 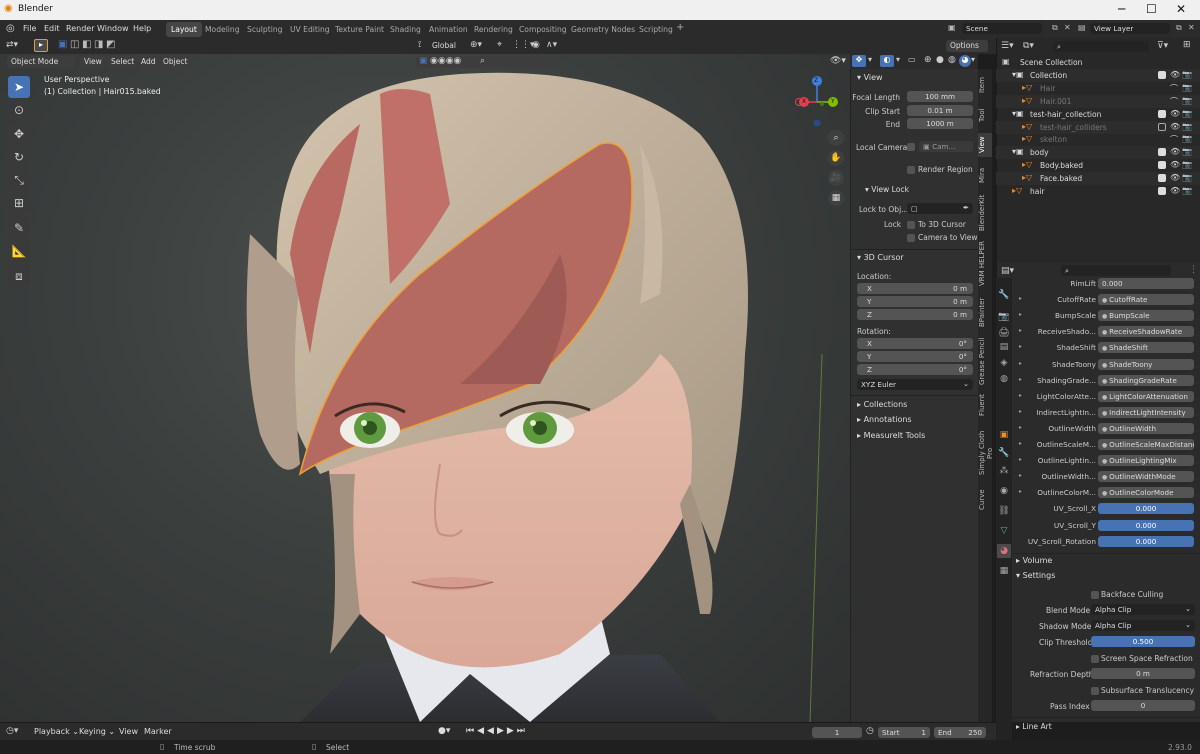 What do you see at coordinates (836, 158) in the screenshot?
I see `pan-hand-icon: ✋` at bounding box center [836, 158].